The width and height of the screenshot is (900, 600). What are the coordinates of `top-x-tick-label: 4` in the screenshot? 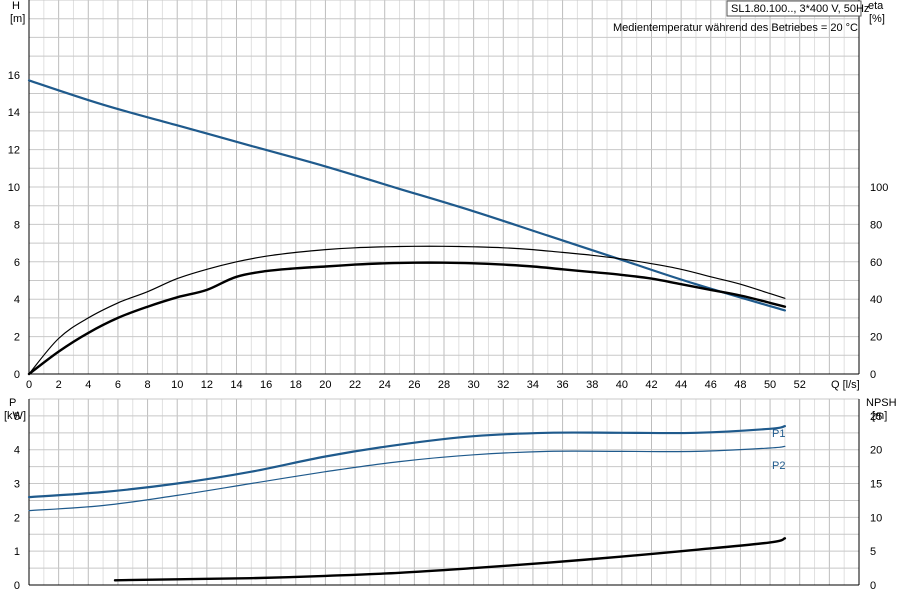 It's located at (88, 385).